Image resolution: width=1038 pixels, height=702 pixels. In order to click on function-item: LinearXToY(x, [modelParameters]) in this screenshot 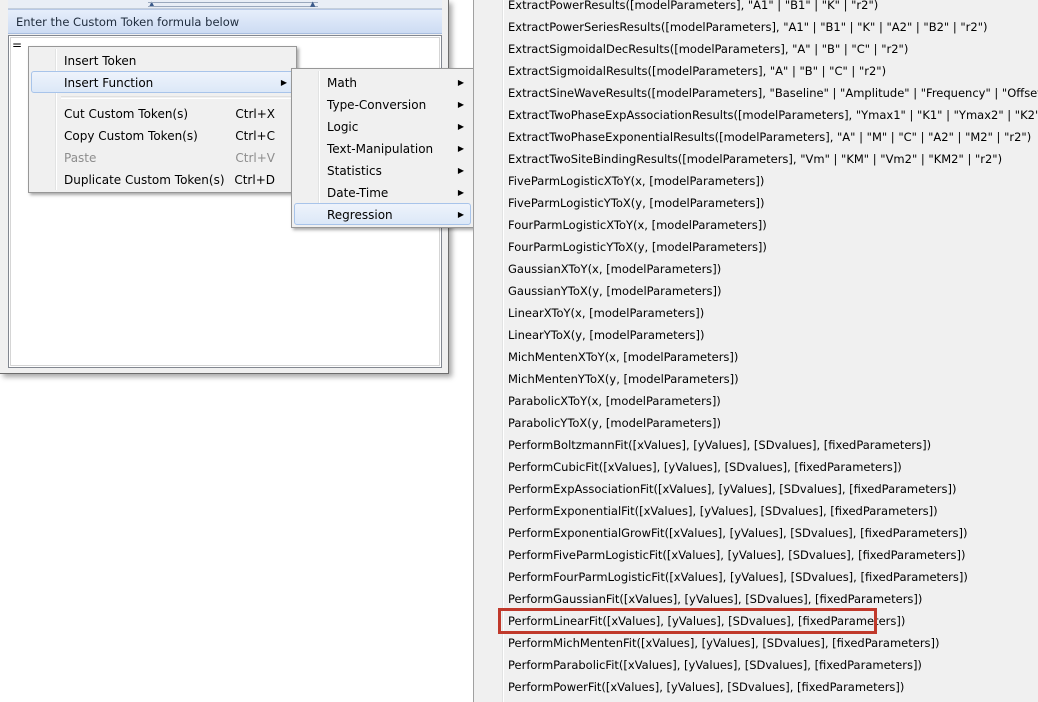, I will do `click(756, 313)`.